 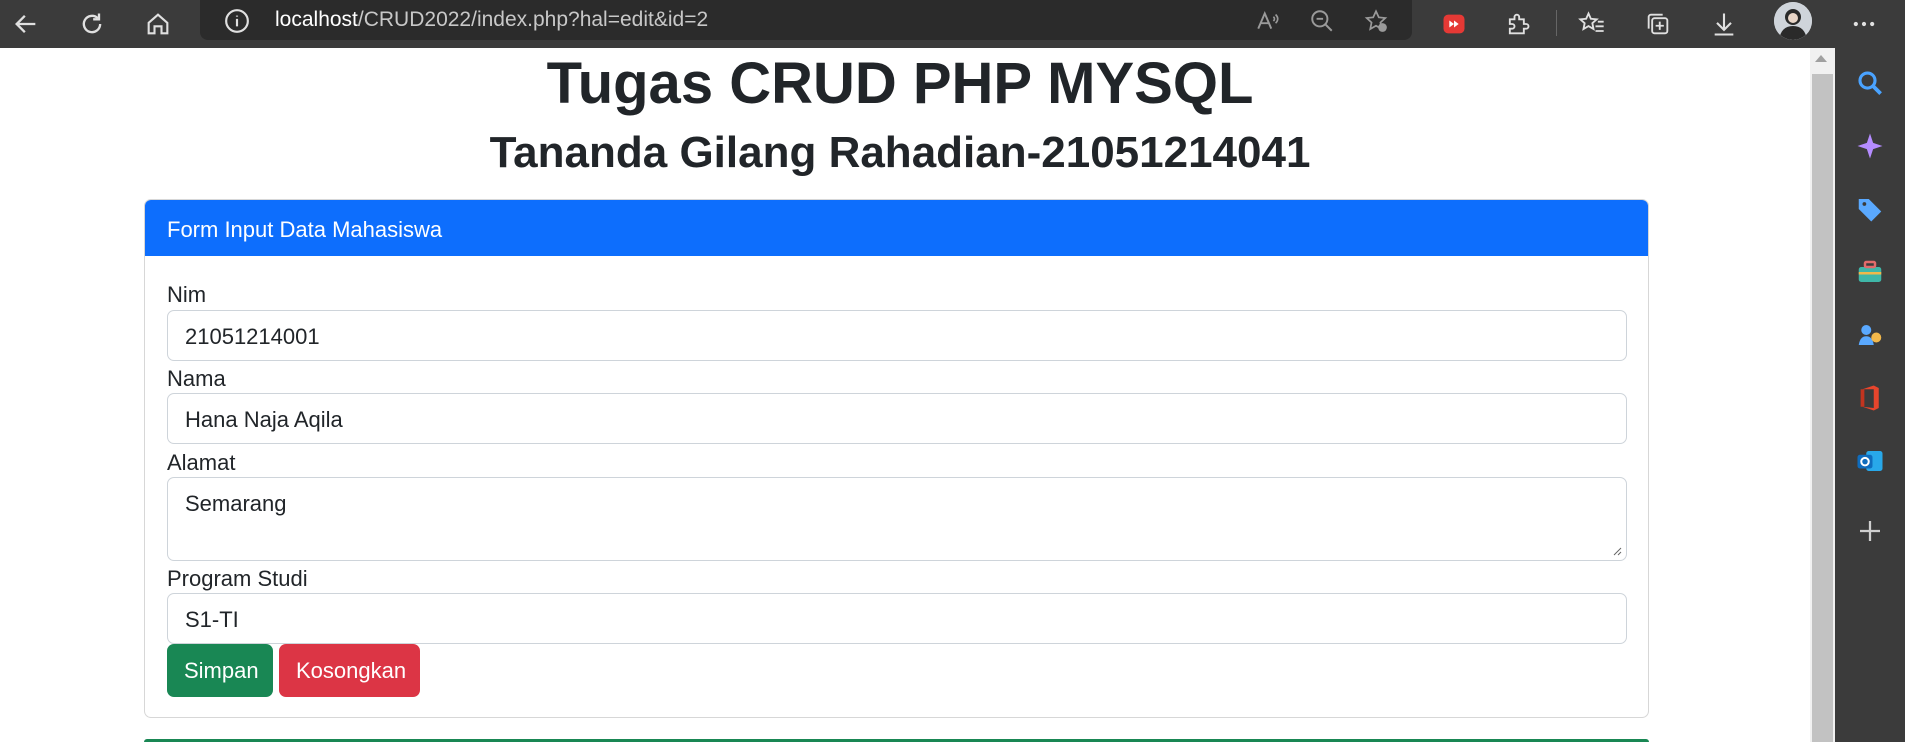 What do you see at coordinates (92, 24) in the screenshot?
I see `refresh-icon` at bounding box center [92, 24].